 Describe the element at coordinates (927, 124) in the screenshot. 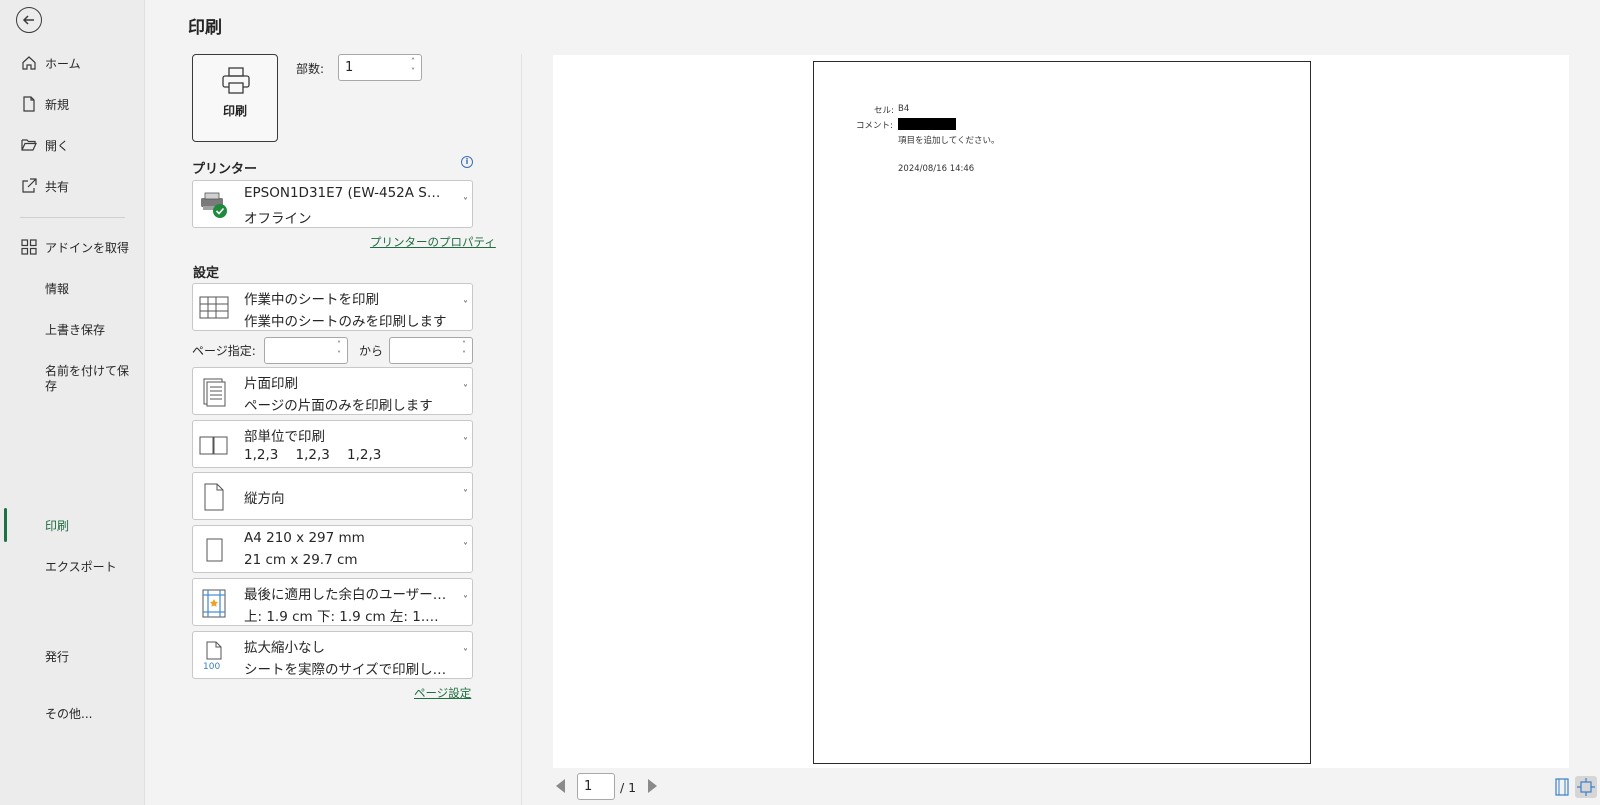

I see `redaction-block` at that location.